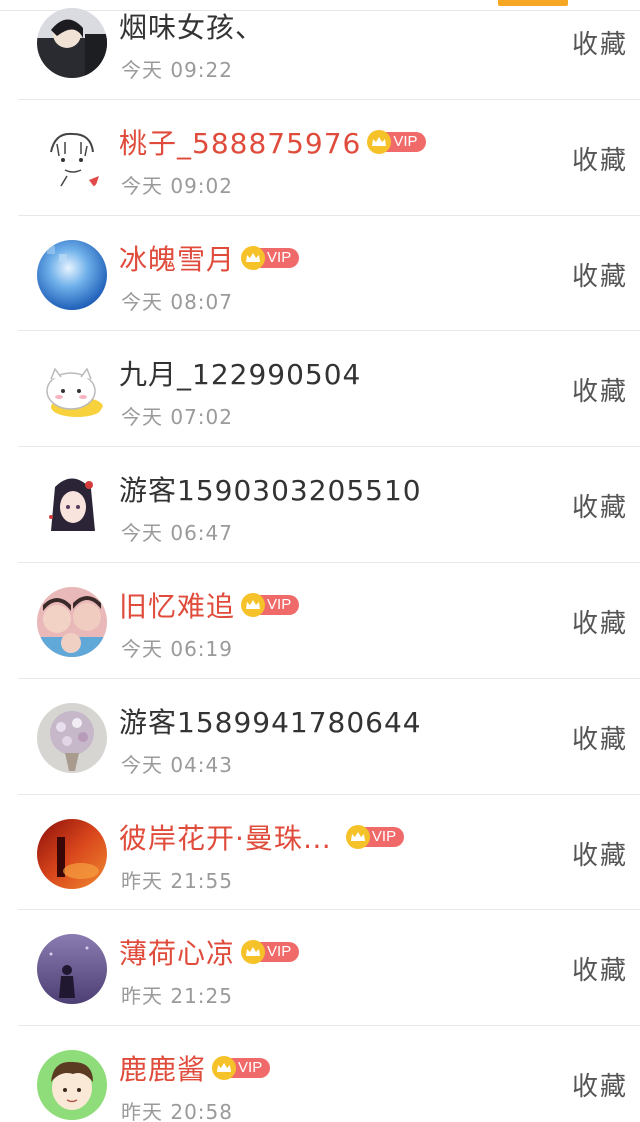 The image size is (640, 1122). I want to click on visit-time: 今天 06:19, so click(177, 648).